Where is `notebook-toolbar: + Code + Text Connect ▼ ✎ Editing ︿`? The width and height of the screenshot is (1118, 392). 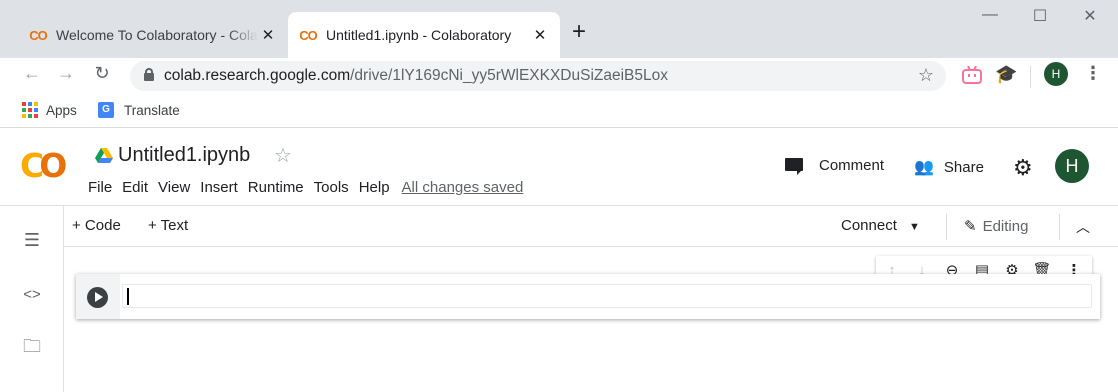 notebook-toolbar: + Code + Text Connect ▼ ✎ Editing ︿ is located at coordinates (591, 226).